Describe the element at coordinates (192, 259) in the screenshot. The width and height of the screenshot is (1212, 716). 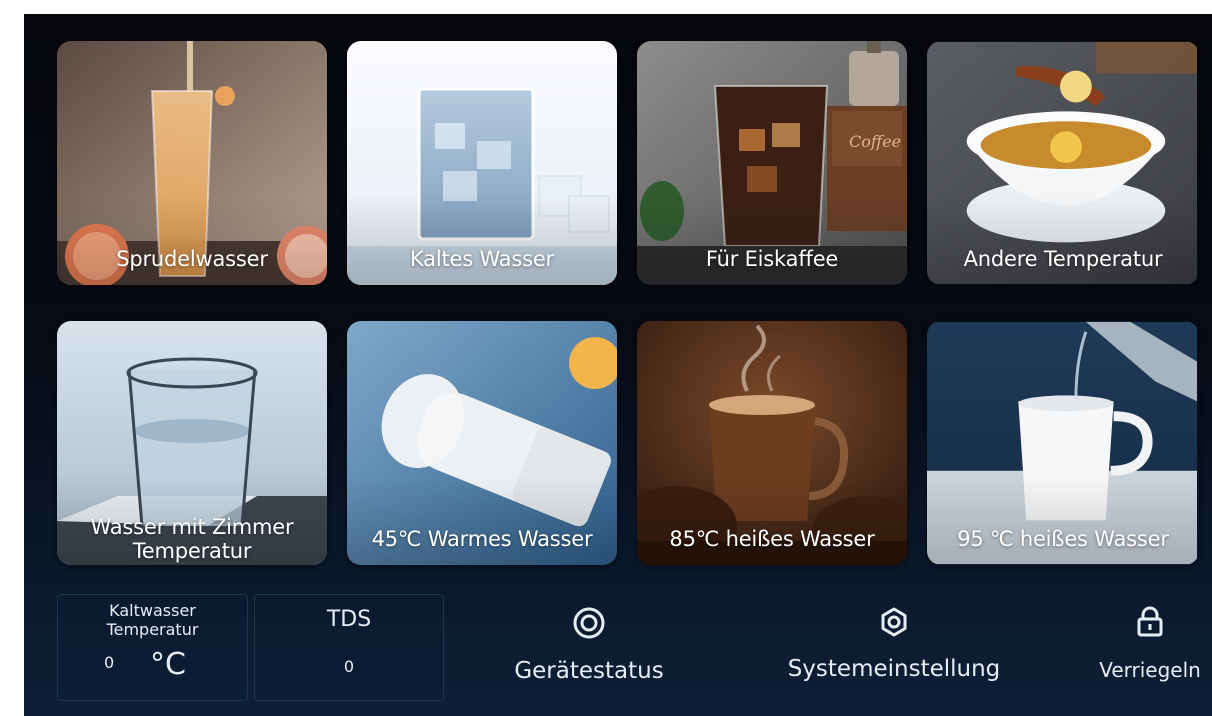
I see `tile-label: Sprudelwasser` at that location.